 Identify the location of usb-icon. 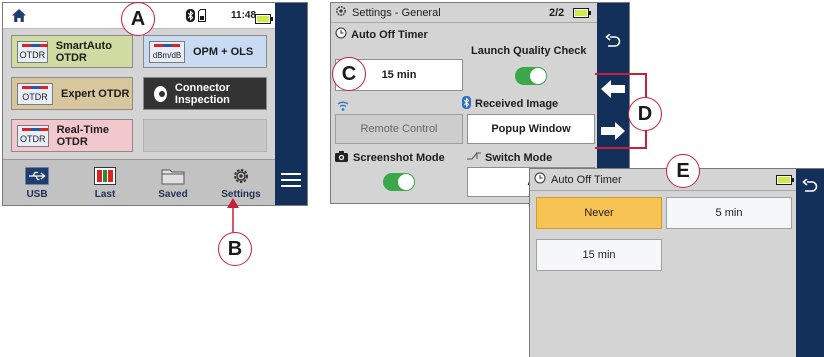
(37, 176).